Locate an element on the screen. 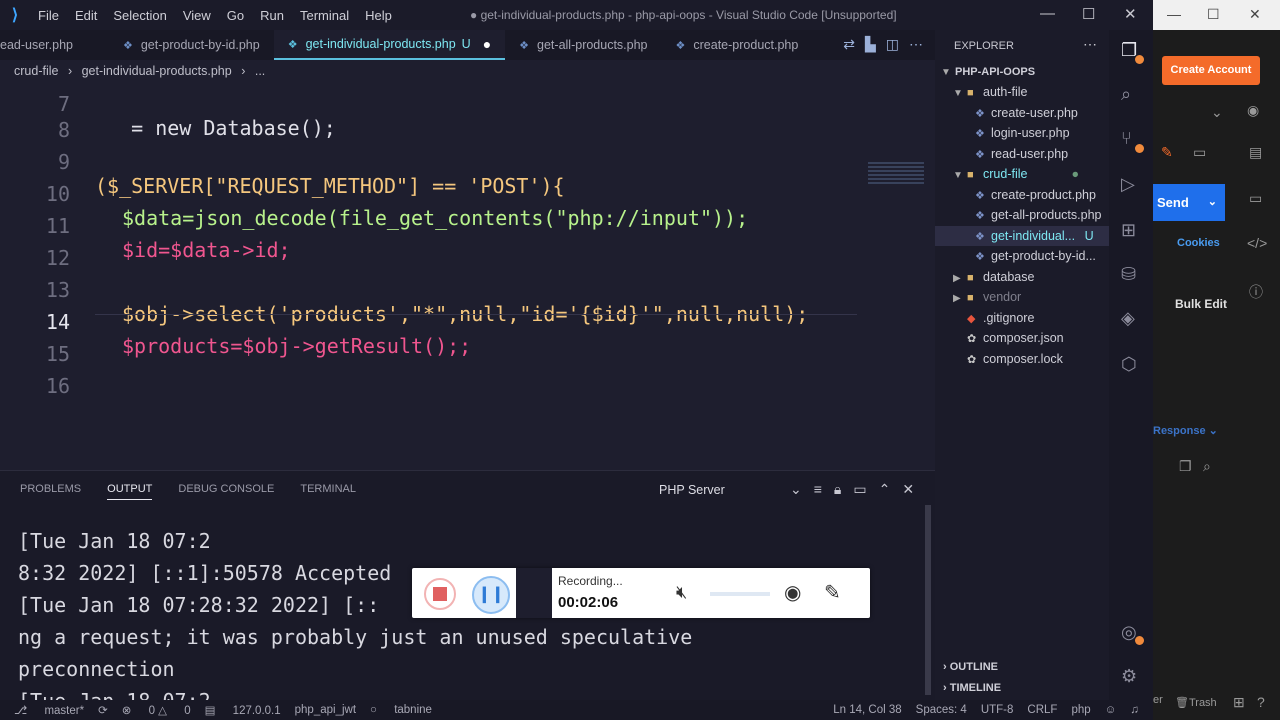 The height and width of the screenshot is (720, 1280). panel-scrollbar is located at coordinates (928, 600).